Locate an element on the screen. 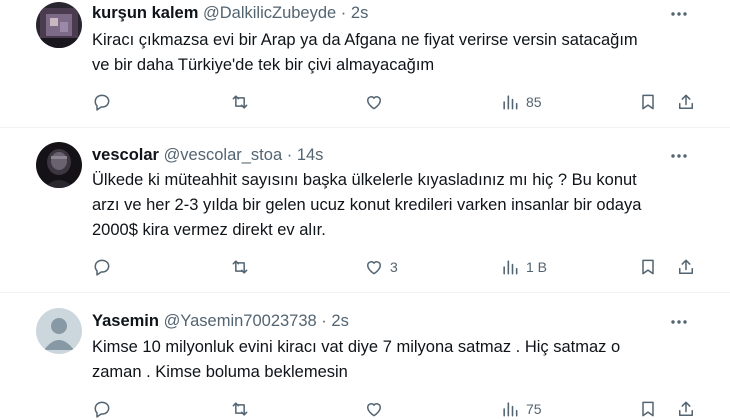  view-count: 85 is located at coordinates (534, 102).